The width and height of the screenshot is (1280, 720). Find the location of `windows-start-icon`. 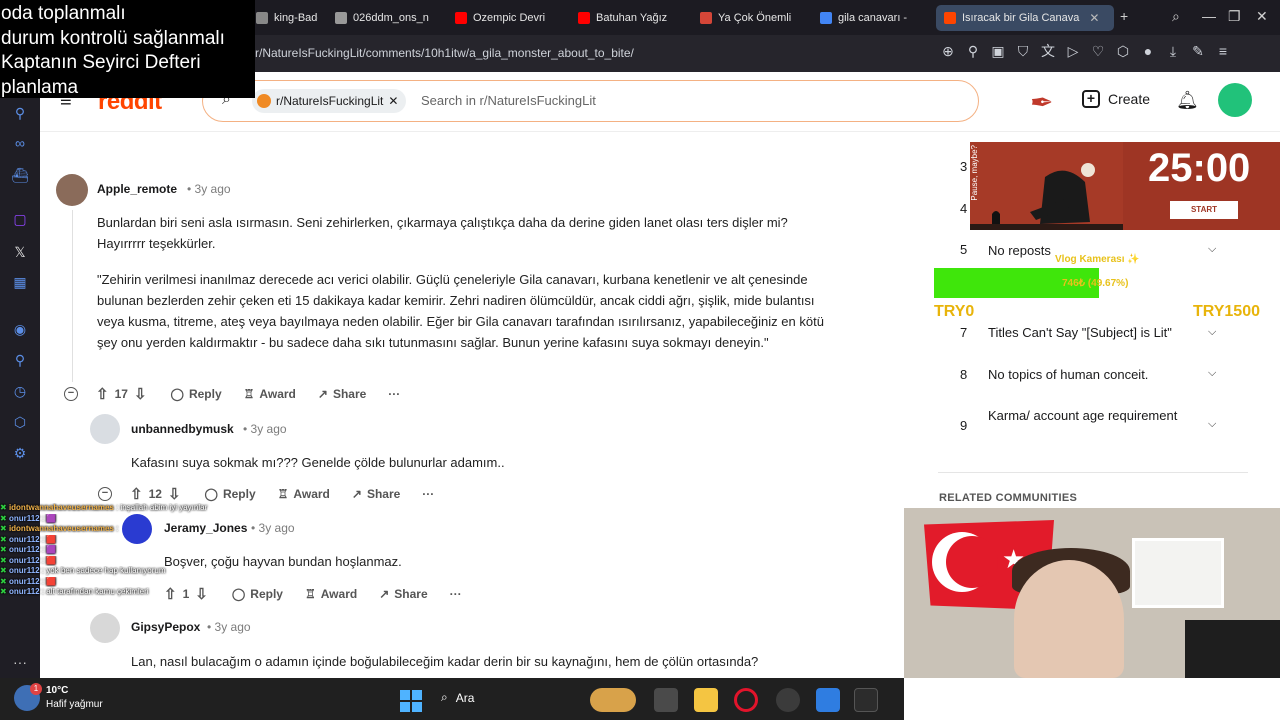

windows-start-icon is located at coordinates (411, 701).